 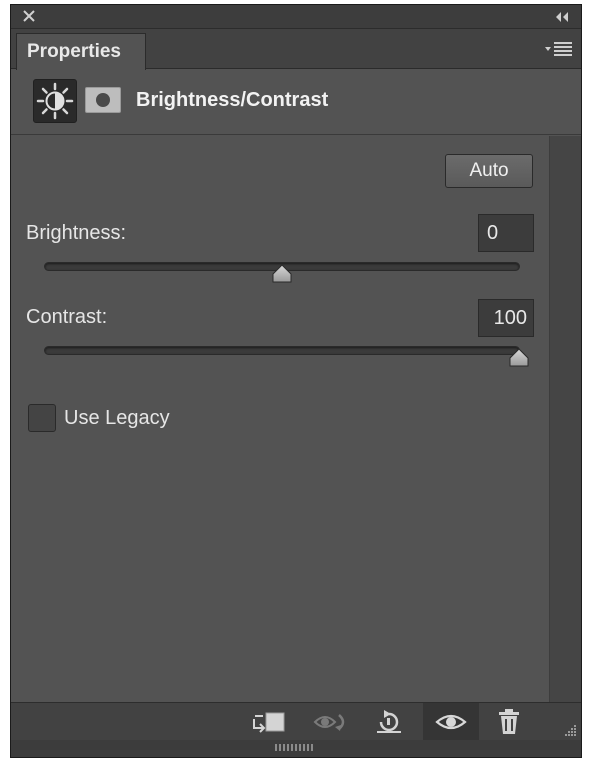 What do you see at coordinates (296, 721) in the screenshot?
I see `panel-bottom-toolbar` at bounding box center [296, 721].